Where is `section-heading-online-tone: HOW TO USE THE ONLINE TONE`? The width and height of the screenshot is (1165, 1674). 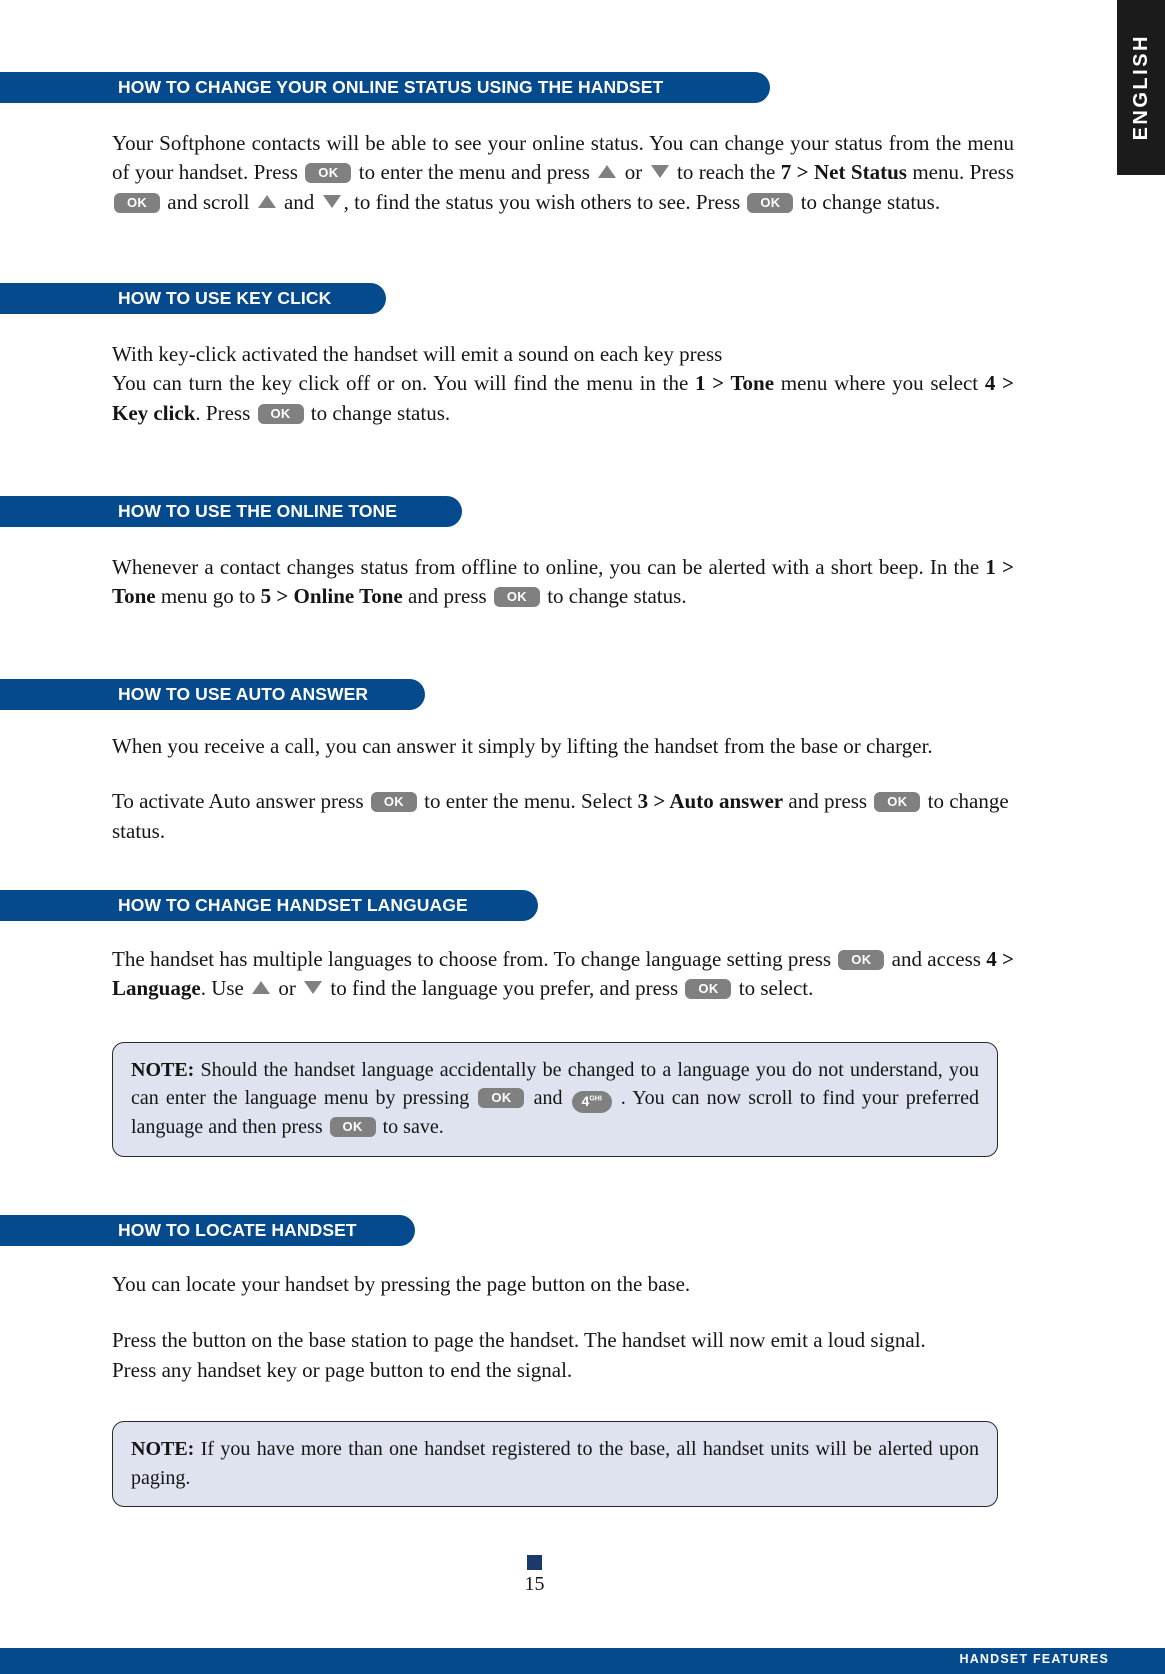
section-heading-online-tone: HOW TO USE THE ONLINE TONE is located at coordinates (231, 511).